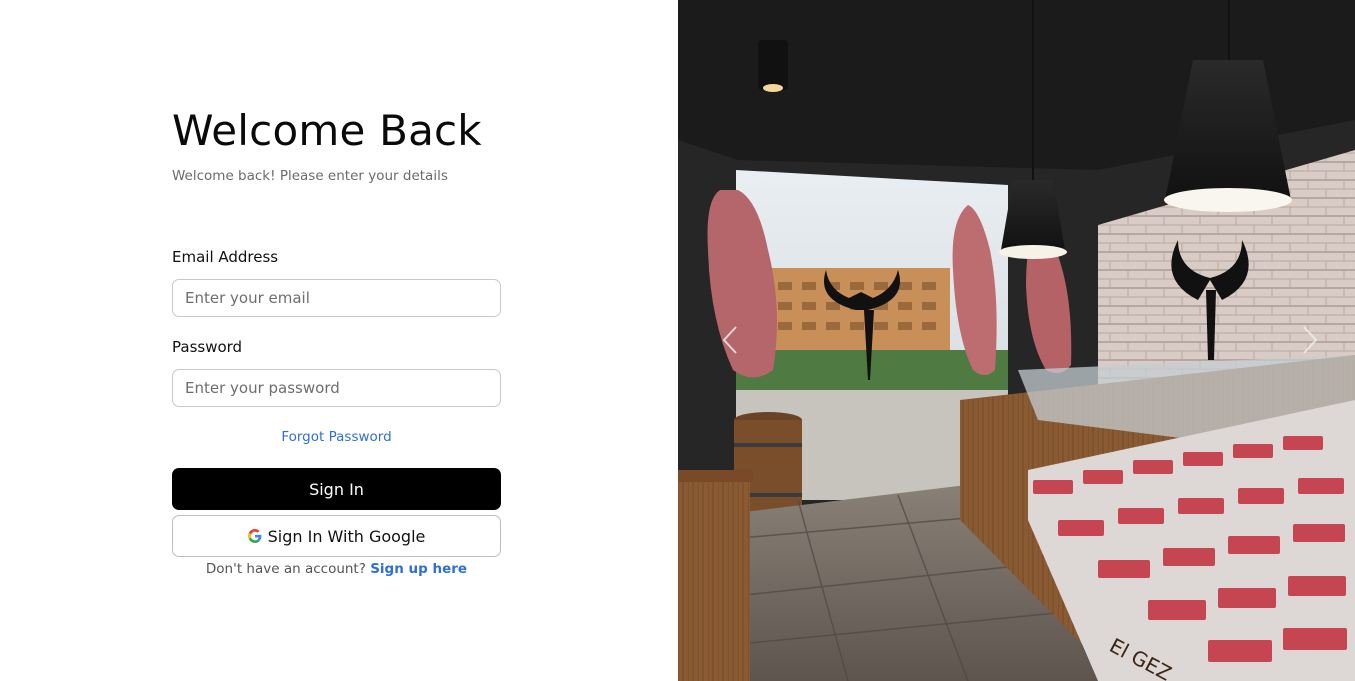 The height and width of the screenshot is (681, 1355). What do you see at coordinates (346, 536) in the screenshot?
I see `google-sign-in-label: Sign In With Google` at bounding box center [346, 536].